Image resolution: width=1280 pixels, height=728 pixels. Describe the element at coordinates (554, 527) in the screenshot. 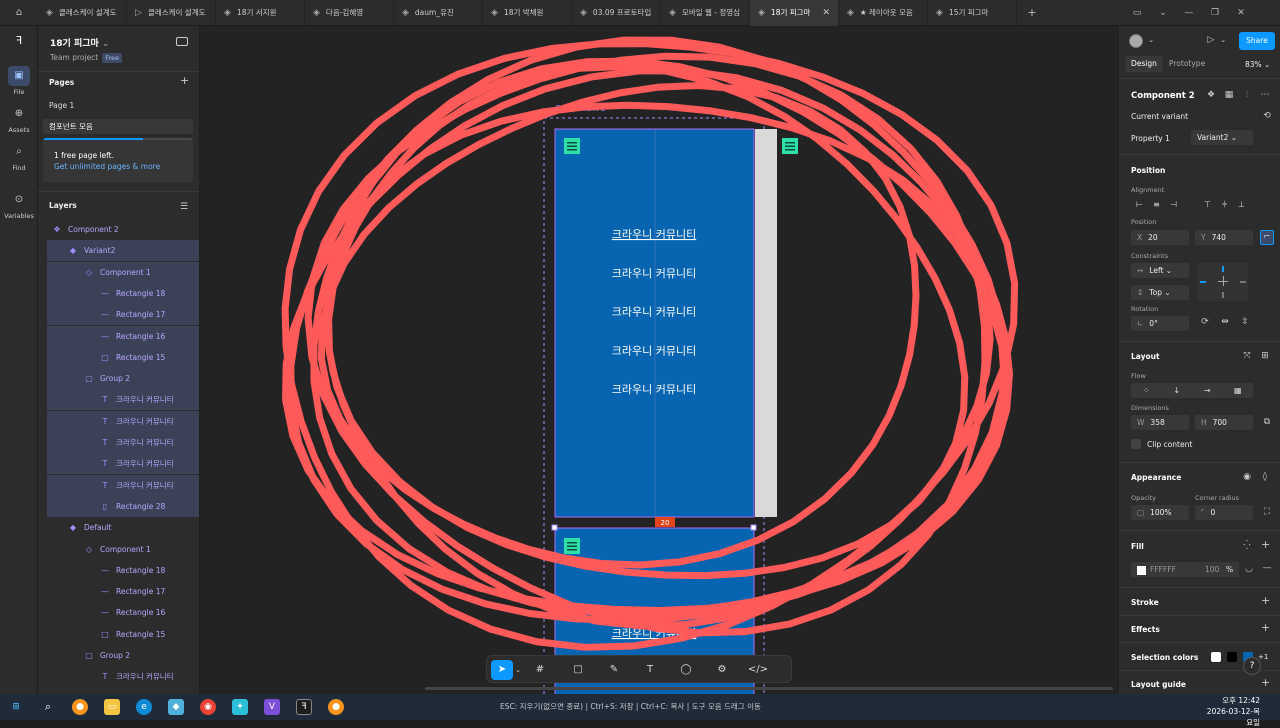

I see `resize-handle` at that location.